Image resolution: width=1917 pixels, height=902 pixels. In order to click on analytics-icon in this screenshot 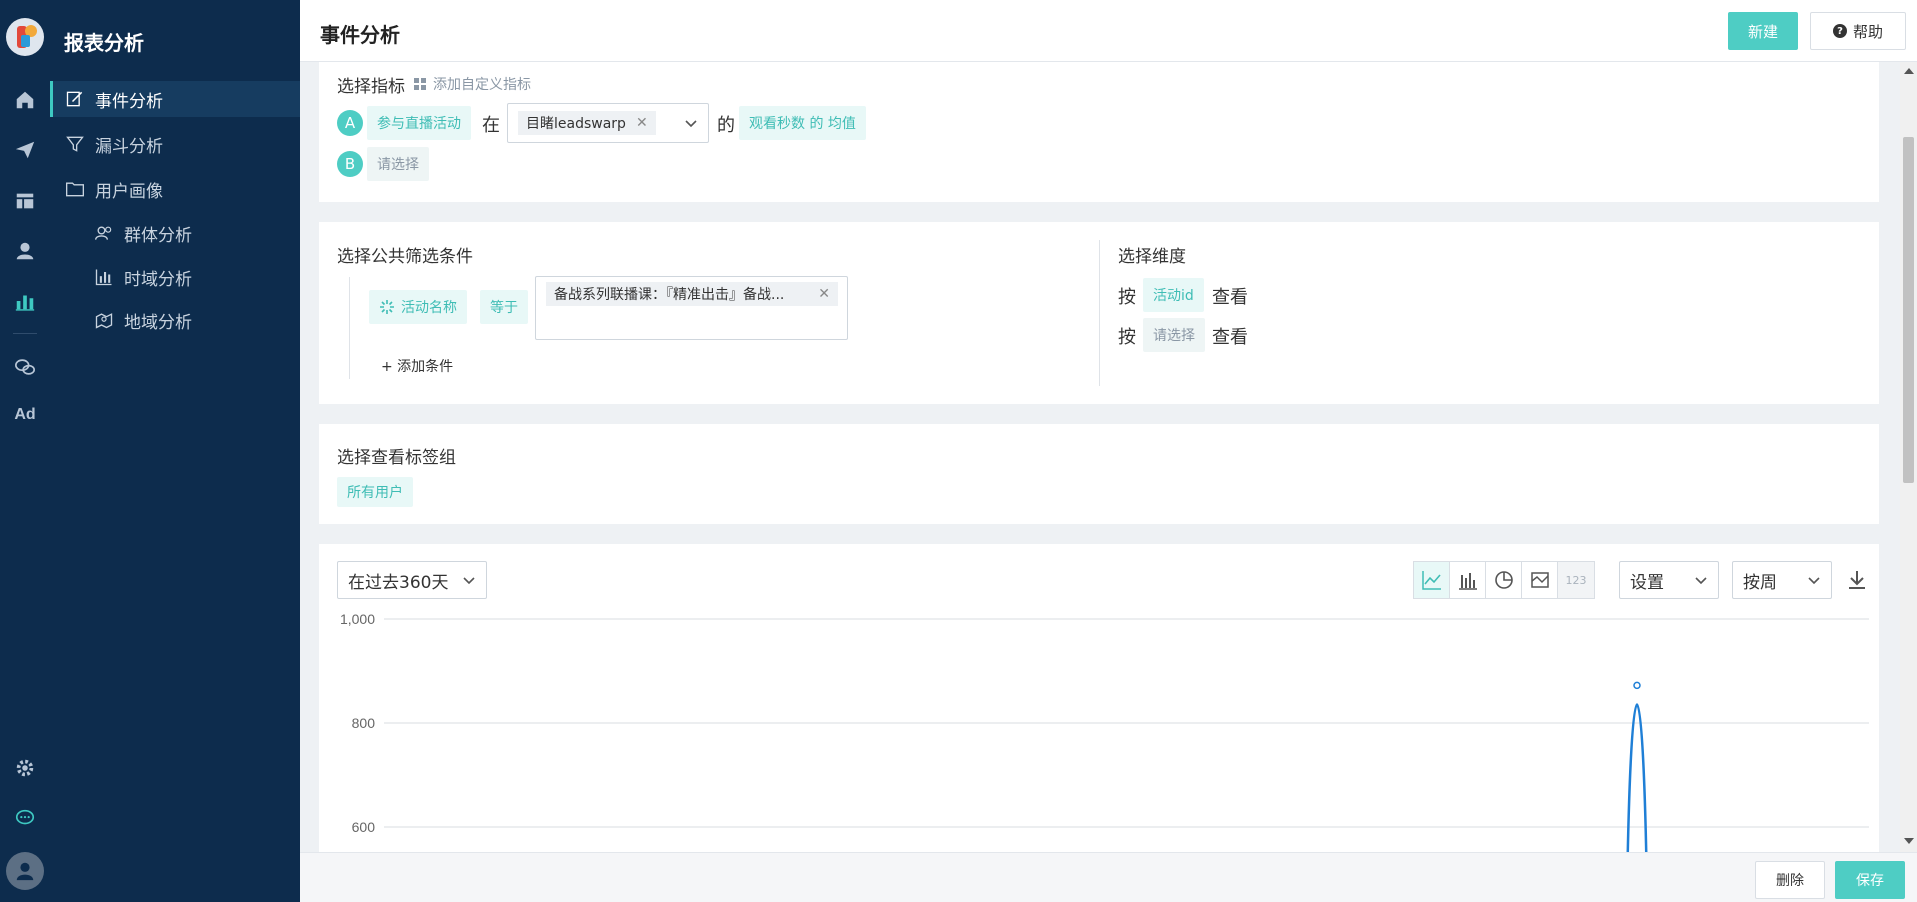, I will do `click(25, 301)`.